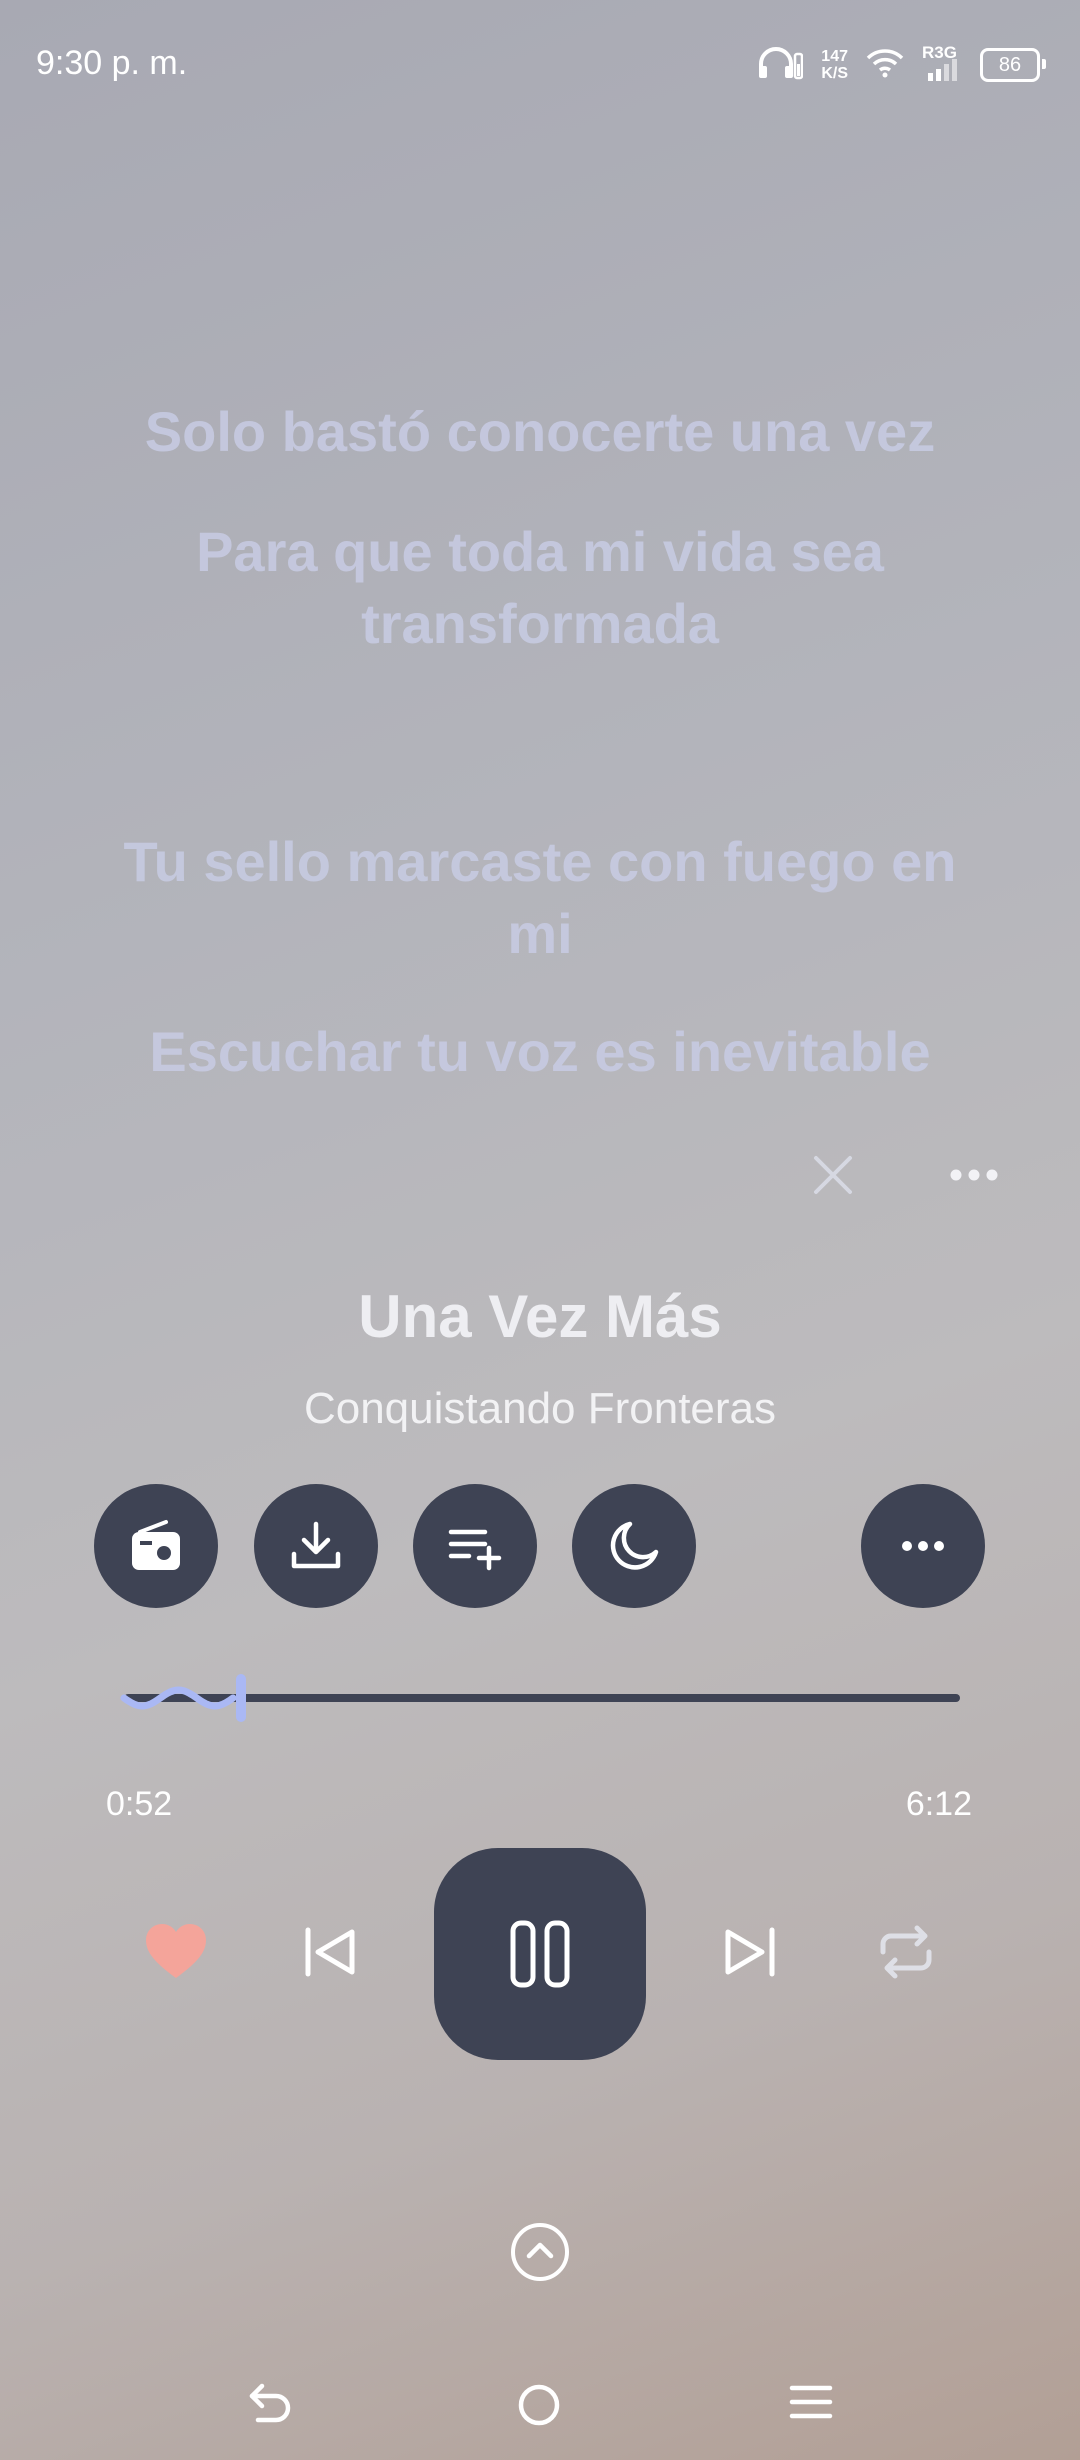 This screenshot has width=1080, height=2460. I want to click on close-icon, so click(833, 1175).